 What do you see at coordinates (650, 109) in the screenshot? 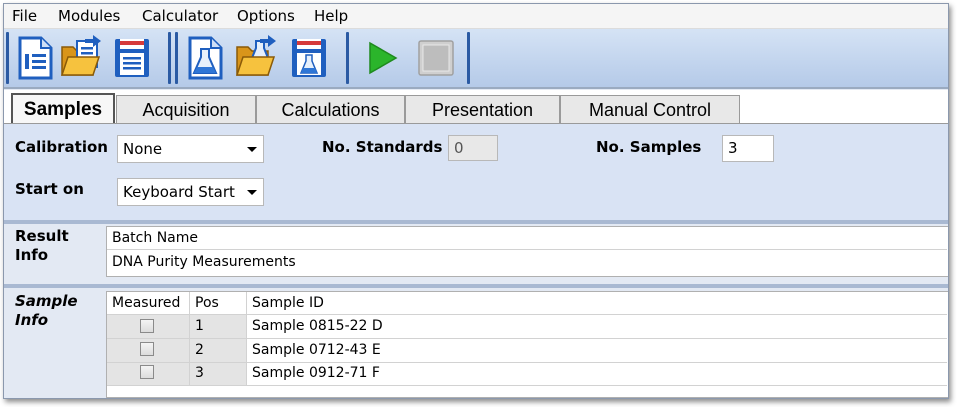
I see `tab-manual-control: Manual Control` at bounding box center [650, 109].